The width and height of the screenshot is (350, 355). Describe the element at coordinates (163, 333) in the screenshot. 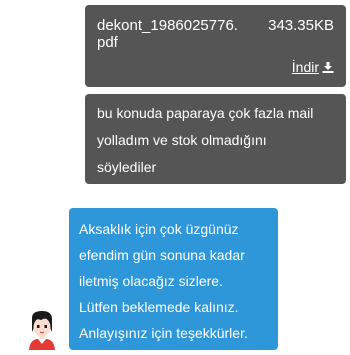

I see `message-line: Anlayışınız için teşekkürler.` at that location.